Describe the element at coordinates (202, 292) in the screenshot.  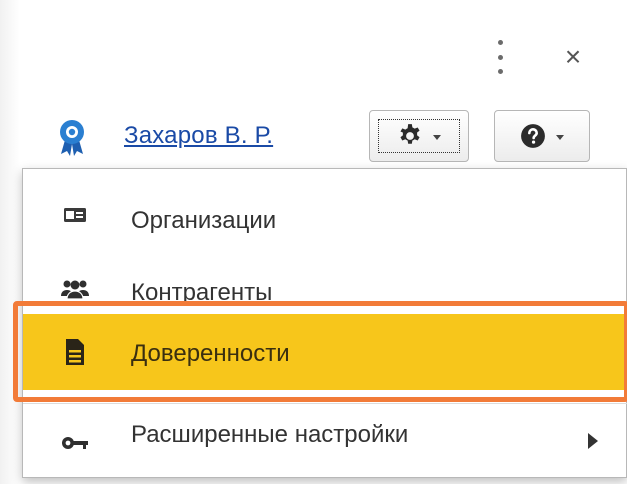
I see `menu-item-label: Контрагенты` at that location.